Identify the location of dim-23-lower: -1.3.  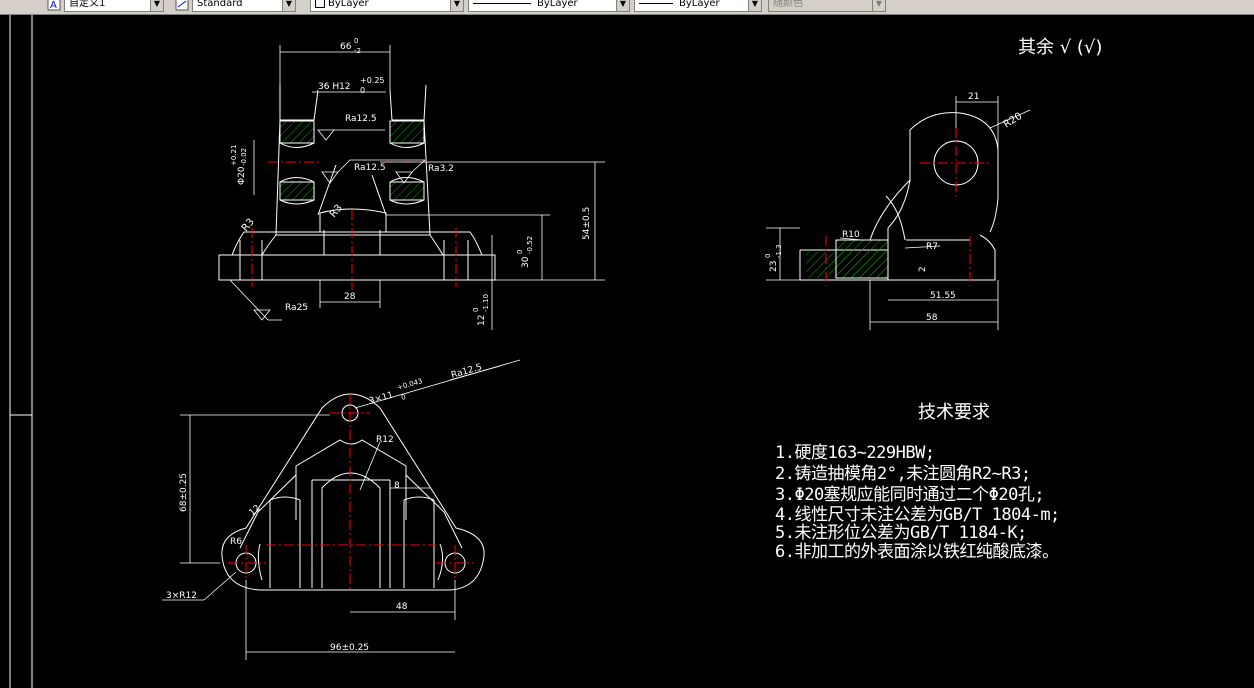
(779, 251).